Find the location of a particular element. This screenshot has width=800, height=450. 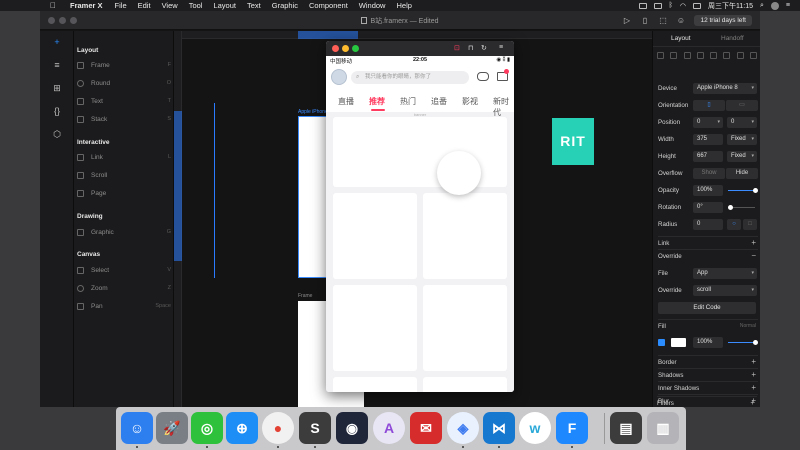

menu-edit: Edit is located at coordinates (144, 5).